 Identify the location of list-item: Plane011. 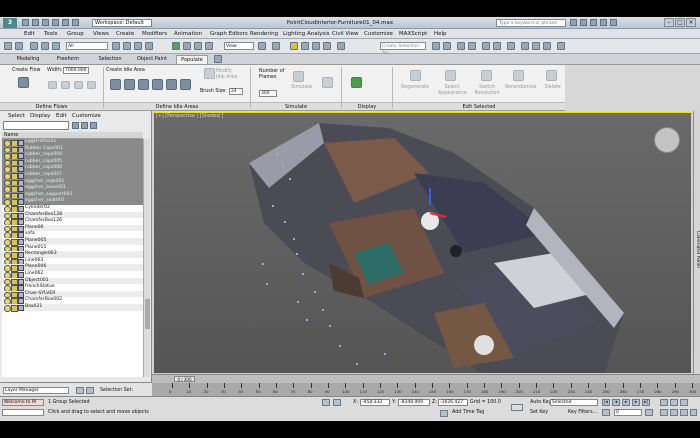
(72, 249).